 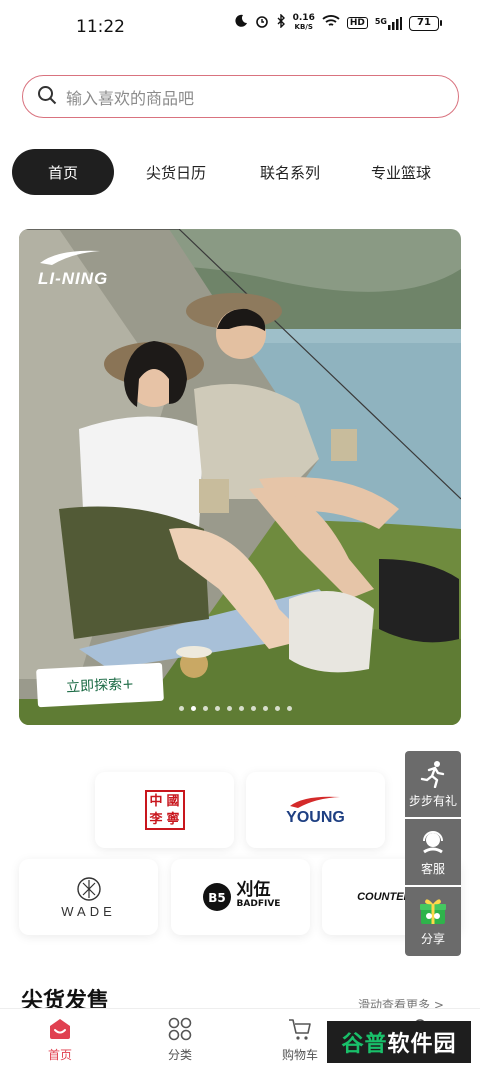 What do you see at coordinates (173, 819) in the screenshot?
I see `seal-char: 寧` at bounding box center [173, 819].